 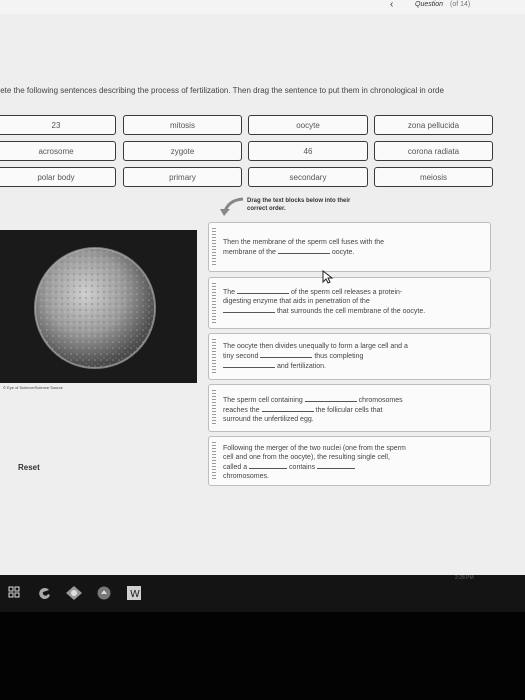 I want to click on hint-line-1: Drag the text blocks below into their, so click(x=299, y=201).